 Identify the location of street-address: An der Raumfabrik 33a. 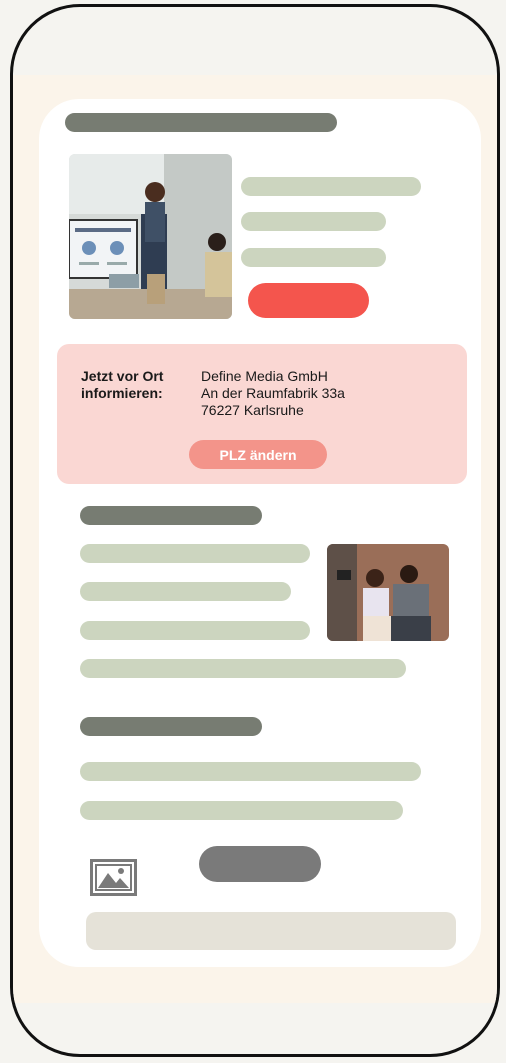
(273, 393).